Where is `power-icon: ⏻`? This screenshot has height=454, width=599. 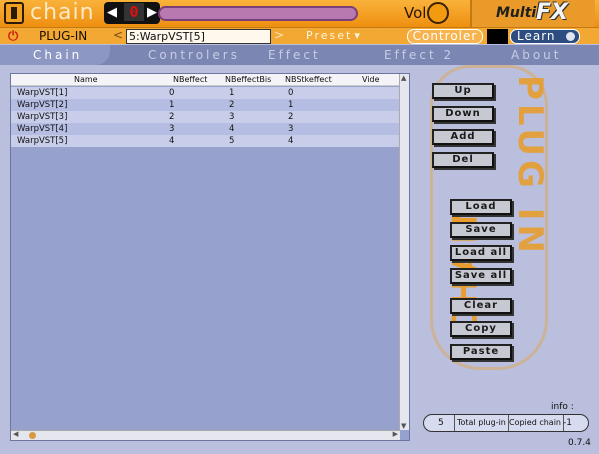
power-icon: ⏻ is located at coordinates (13, 36).